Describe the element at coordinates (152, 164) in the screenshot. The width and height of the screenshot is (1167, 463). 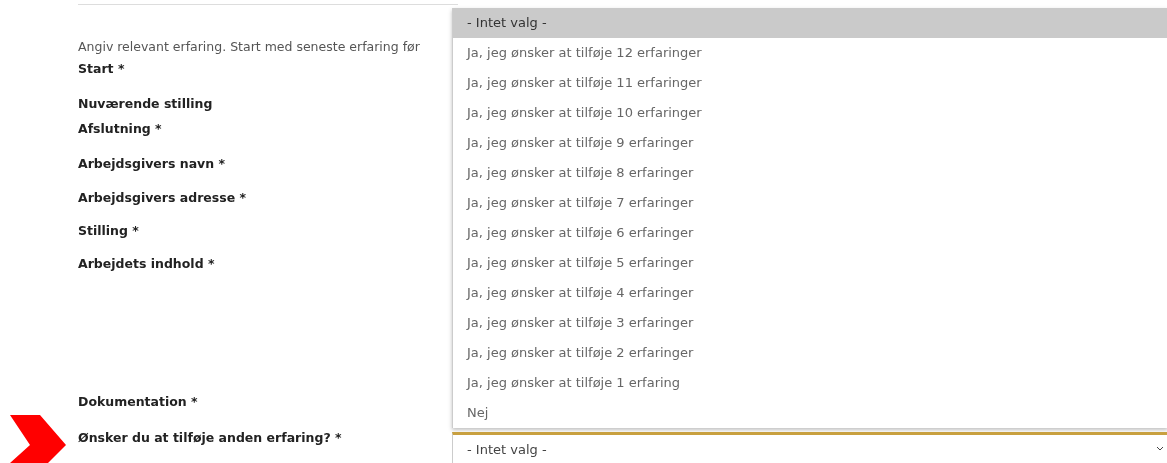
I see `field-label: Arbejdsgivers navn *` at that location.